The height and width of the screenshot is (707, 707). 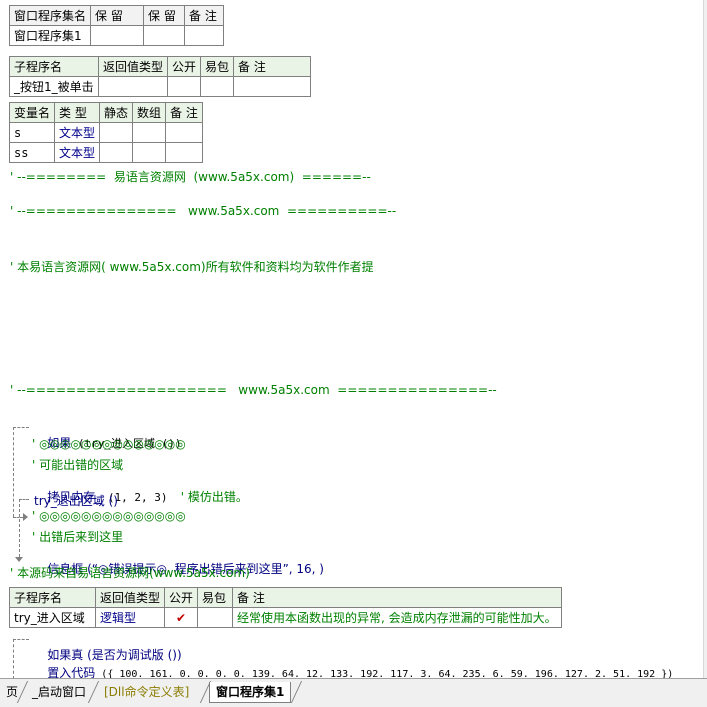 I want to click on sub-remark-cell, so click(x=272, y=86).